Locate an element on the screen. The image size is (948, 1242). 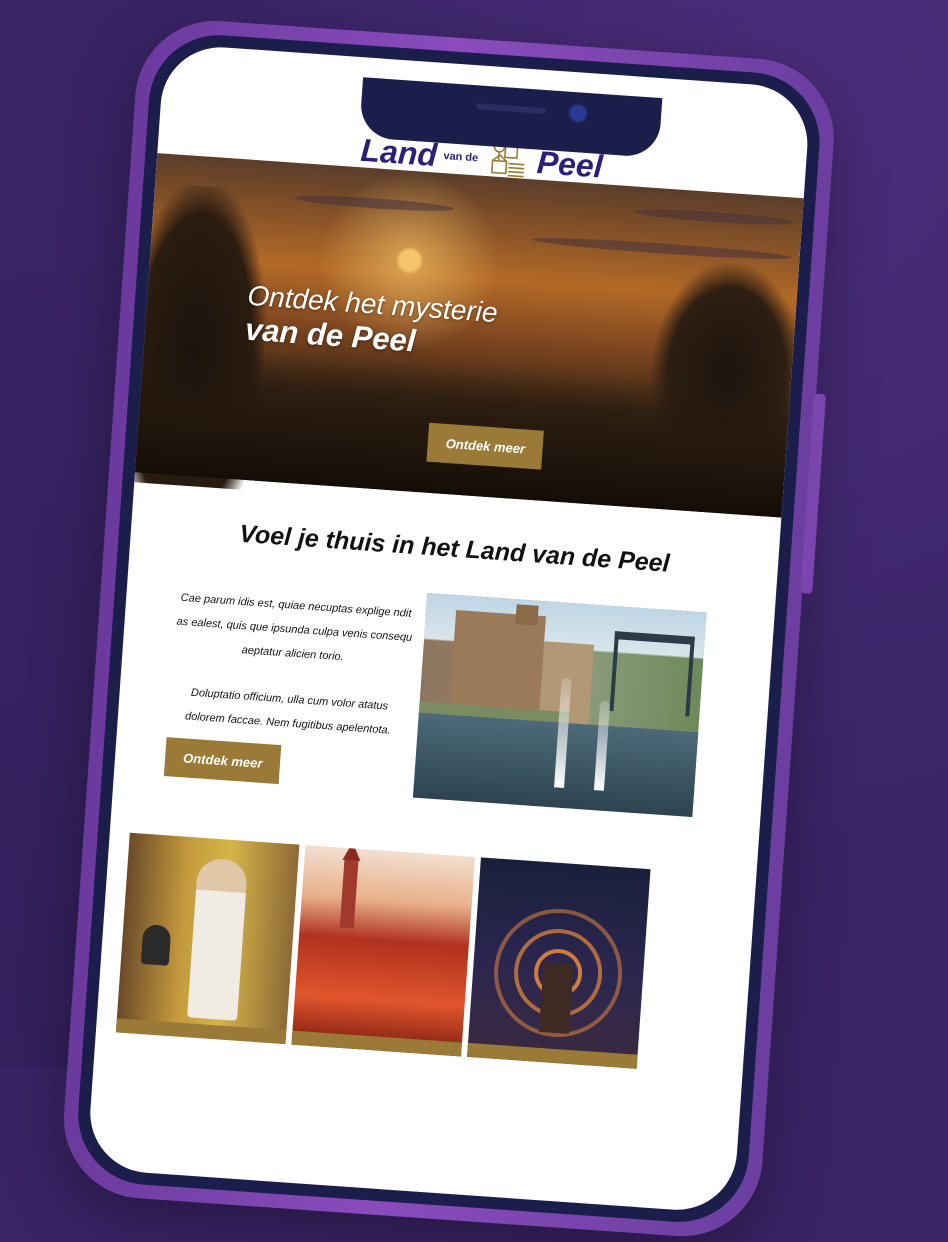
tile-bells-museum is located at coordinates (207, 938).